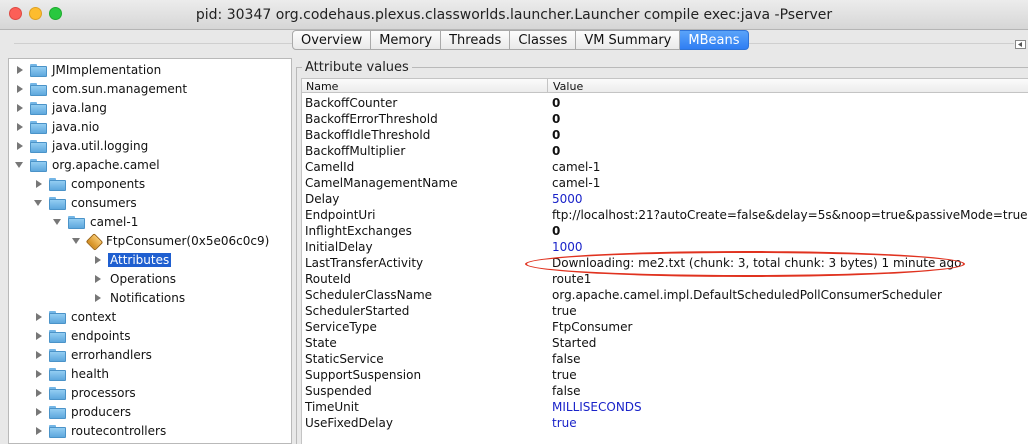  What do you see at coordinates (101, 89) in the screenshot?
I see `tree-node: com.sun.management` at bounding box center [101, 89].